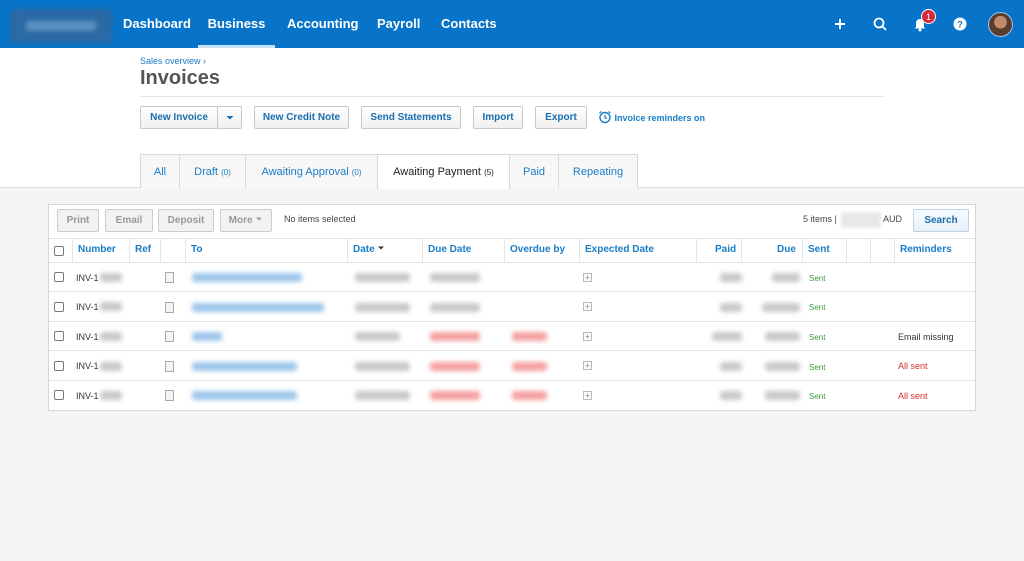  What do you see at coordinates (129, 220) in the screenshot?
I see `email-button: Email` at bounding box center [129, 220].